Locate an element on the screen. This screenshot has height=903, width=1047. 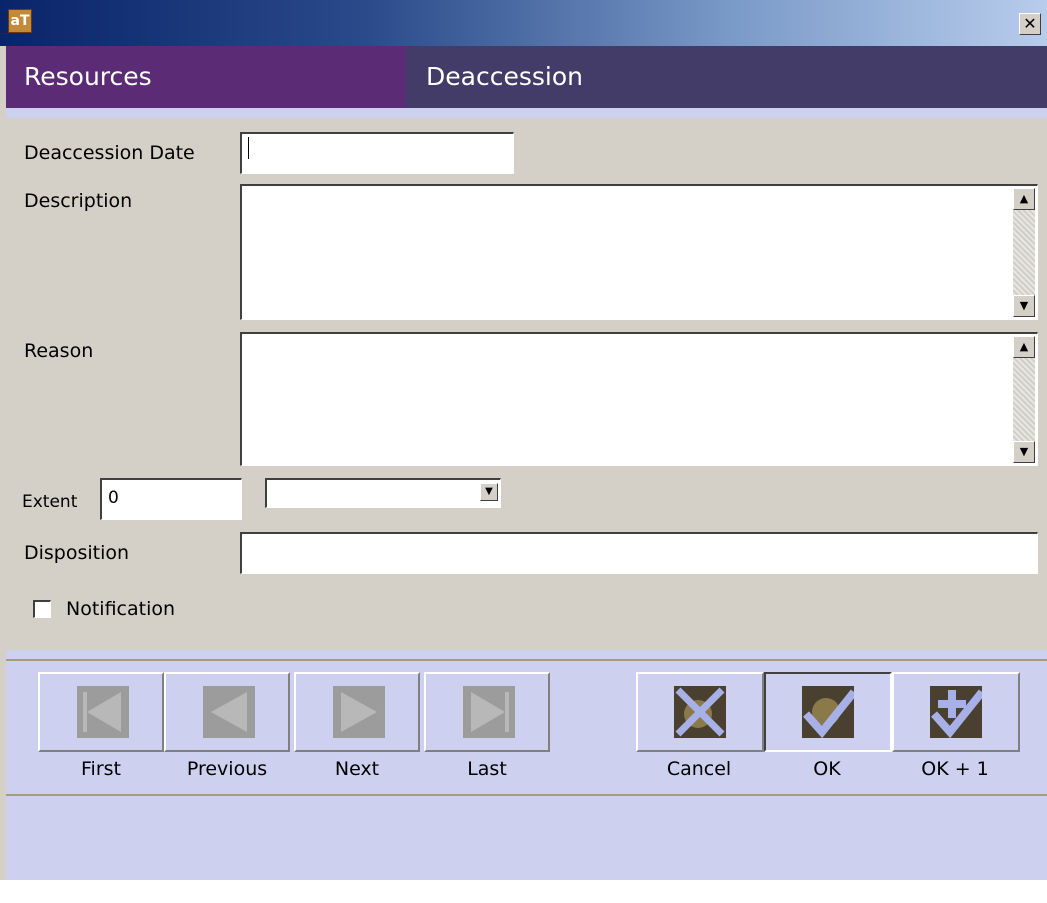
cancel-button is located at coordinates (700, 712).